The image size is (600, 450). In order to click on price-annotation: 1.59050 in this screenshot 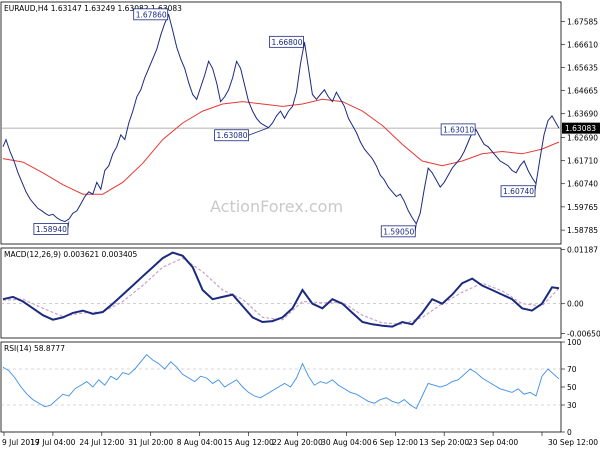, I will do `click(398, 230)`.